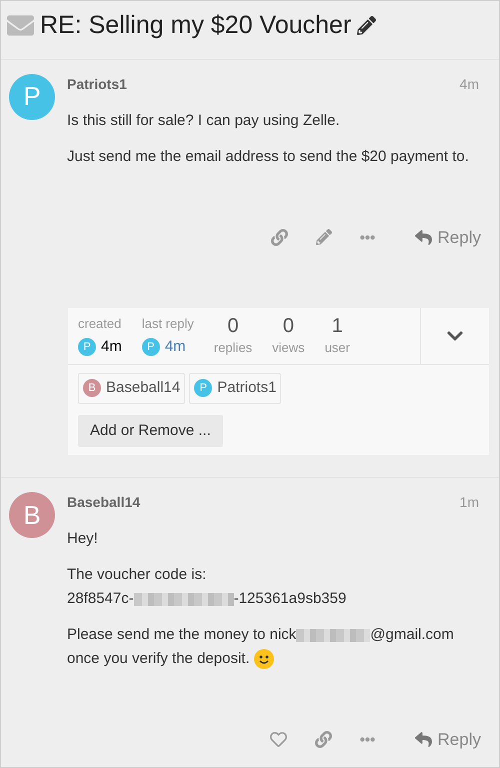  I want to click on post-text: Is this still for sale? I can pay using Zelle., so click(204, 120).